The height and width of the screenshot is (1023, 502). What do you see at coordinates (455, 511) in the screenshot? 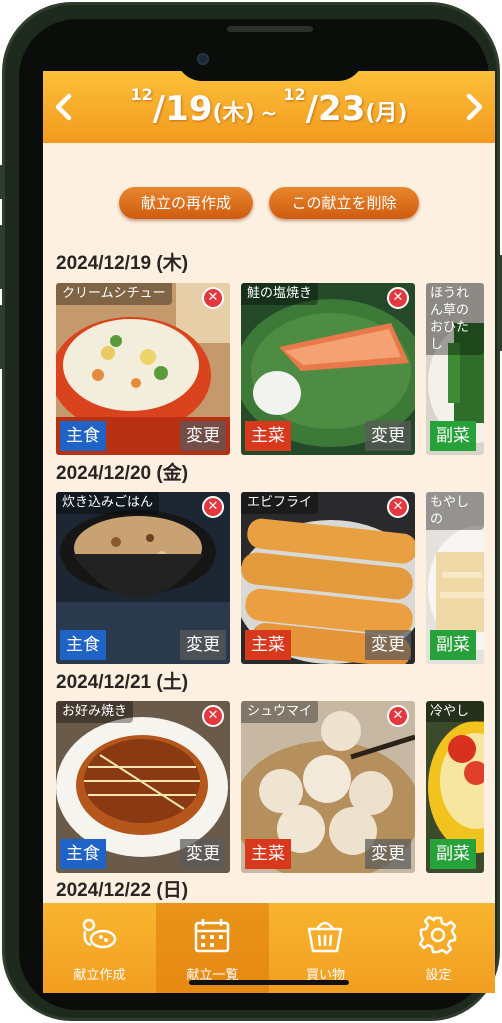
I see `meal-name: もやしの` at bounding box center [455, 511].